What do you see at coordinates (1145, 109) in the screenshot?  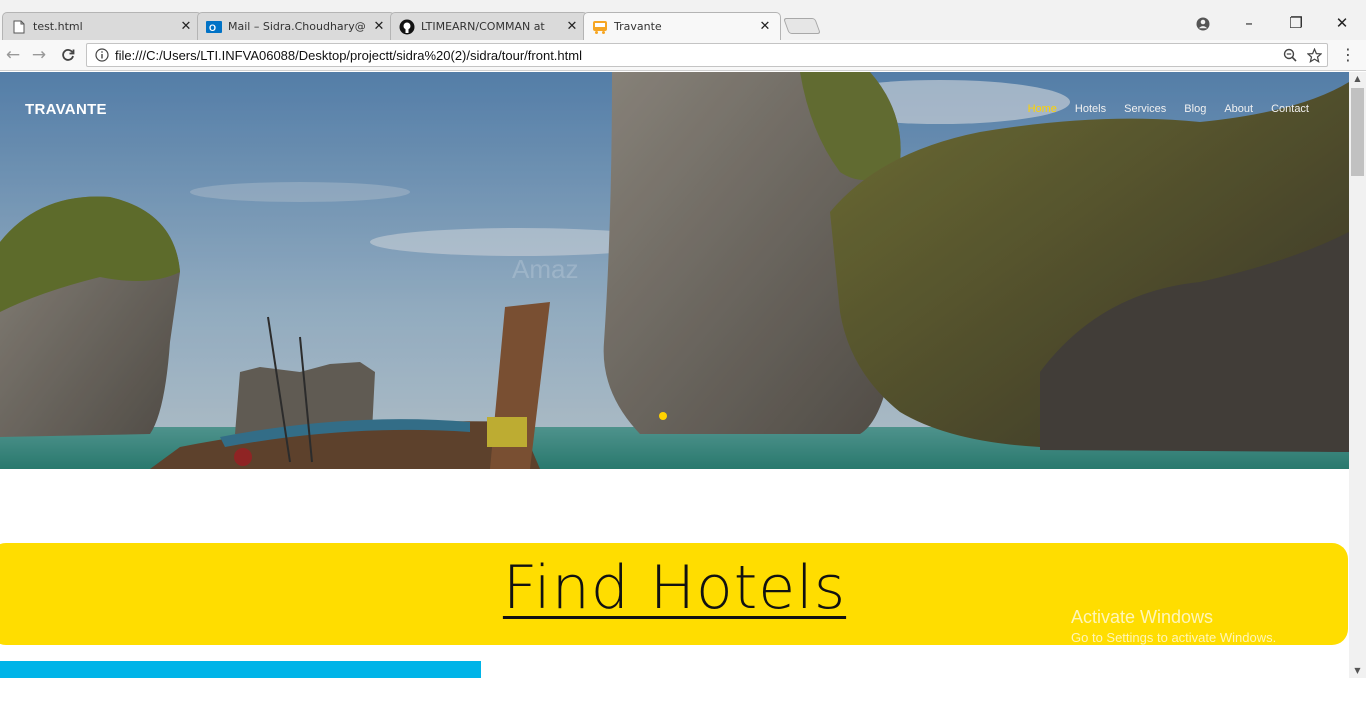 I see `nav-services: Services` at bounding box center [1145, 109].